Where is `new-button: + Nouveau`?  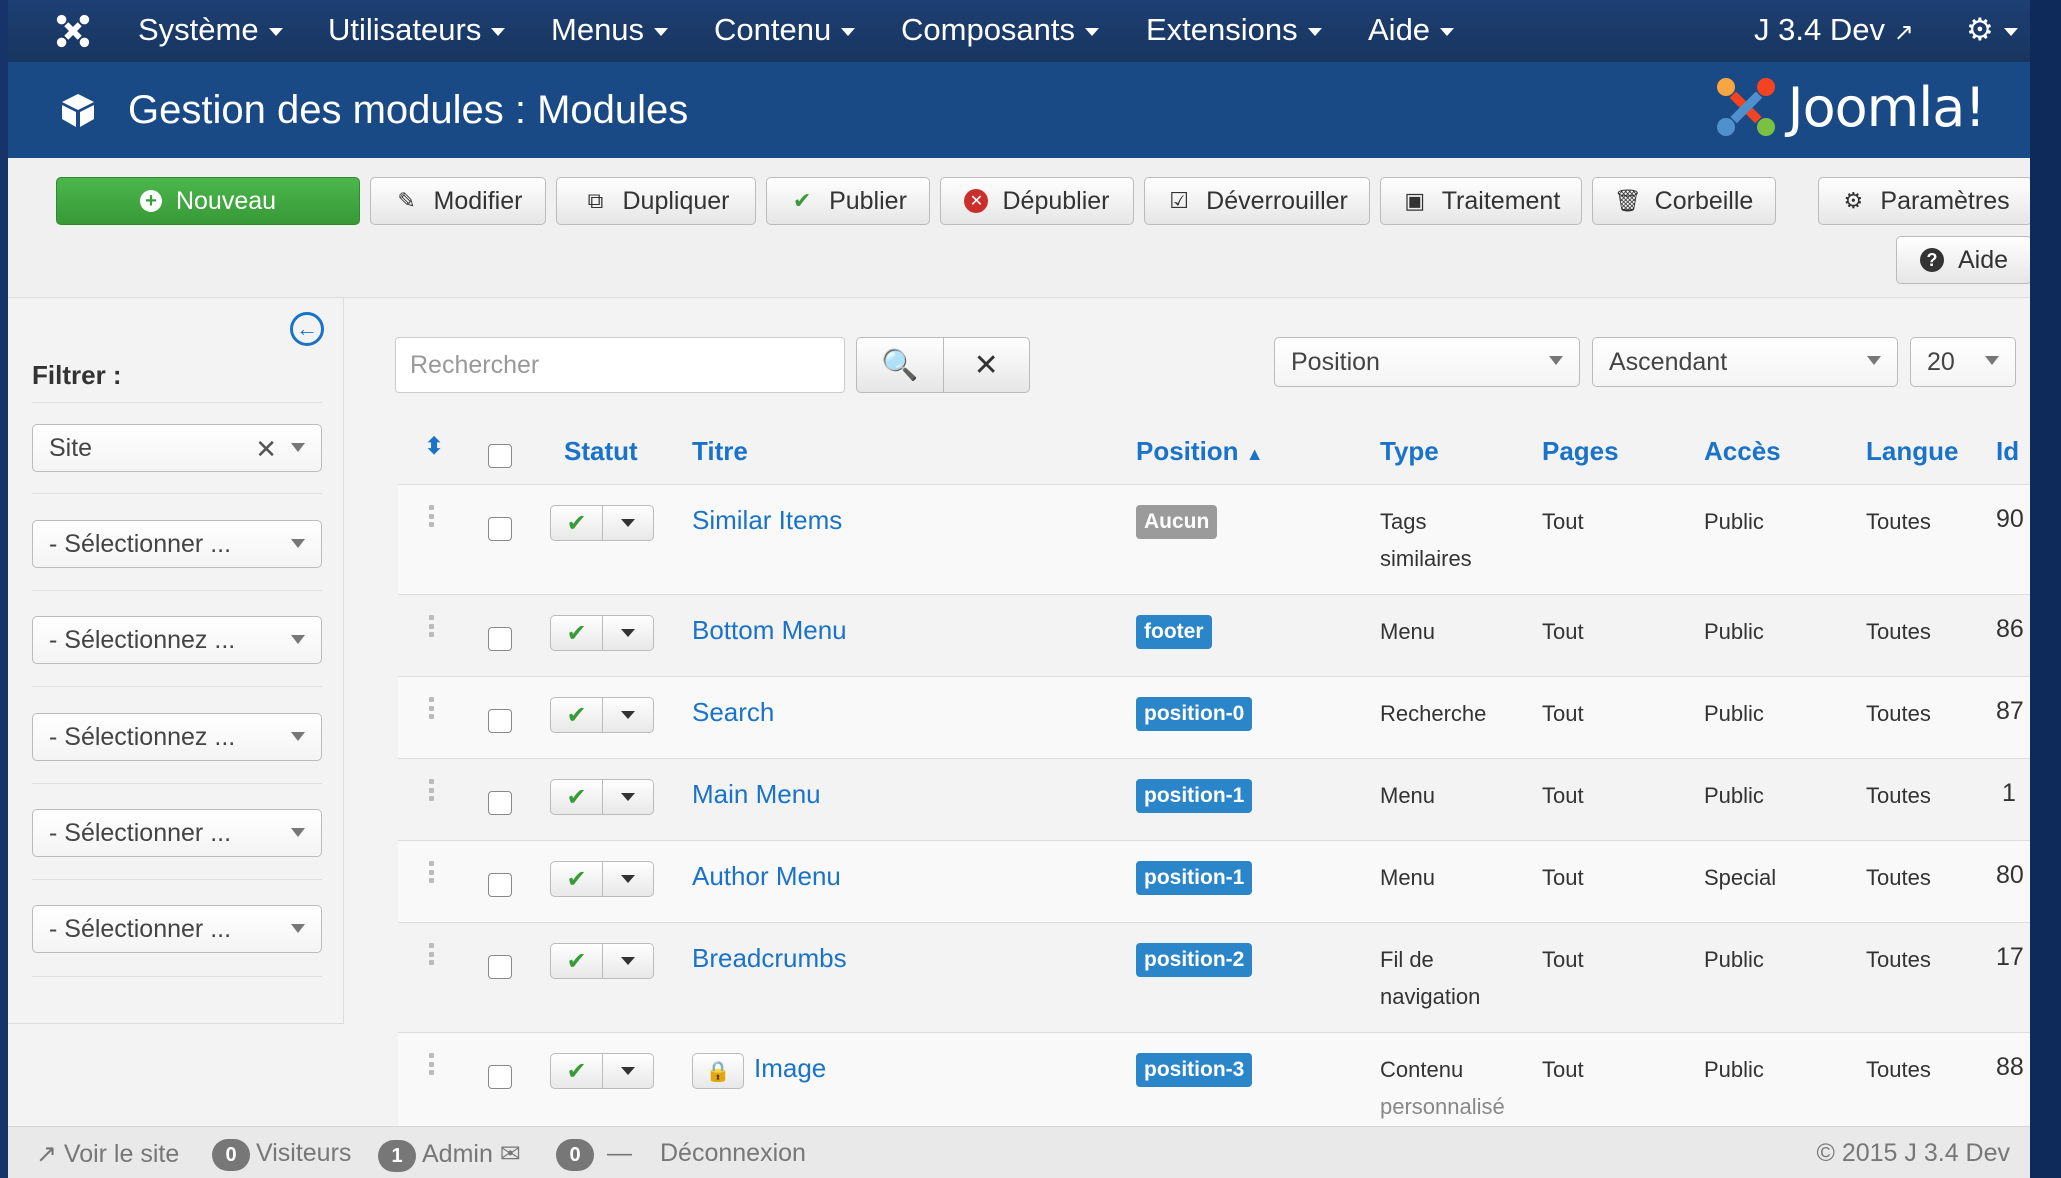
new-button: + Nouveau is located at coordinates (208, 201).